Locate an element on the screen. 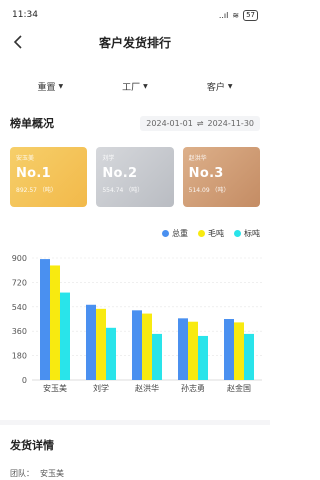 This screenshot has width=320, height=480. rank-card-2: 刘学 No.2 554.74 （吨） is located at coordinates (135, 177).